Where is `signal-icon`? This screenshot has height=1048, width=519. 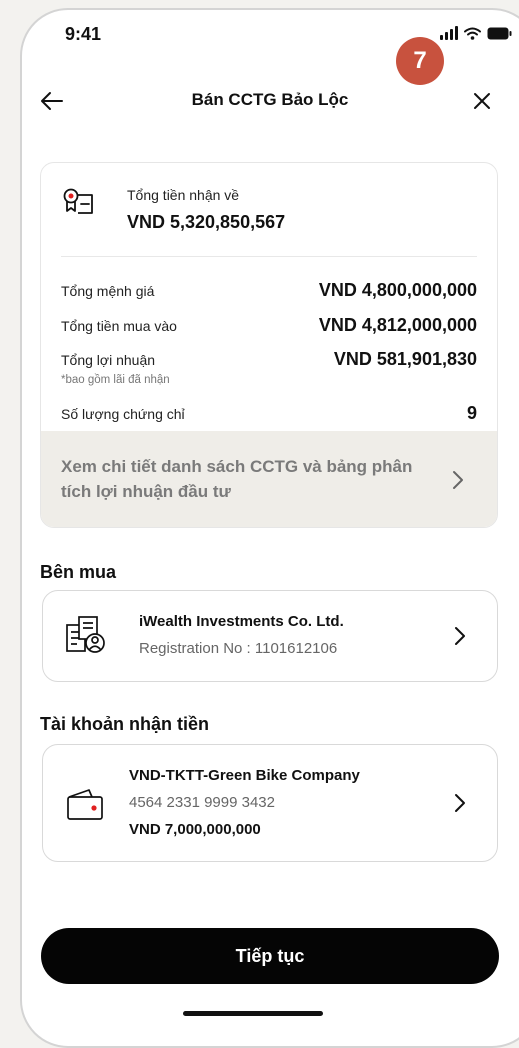 signal-icon is located at coordinates (449, 33).